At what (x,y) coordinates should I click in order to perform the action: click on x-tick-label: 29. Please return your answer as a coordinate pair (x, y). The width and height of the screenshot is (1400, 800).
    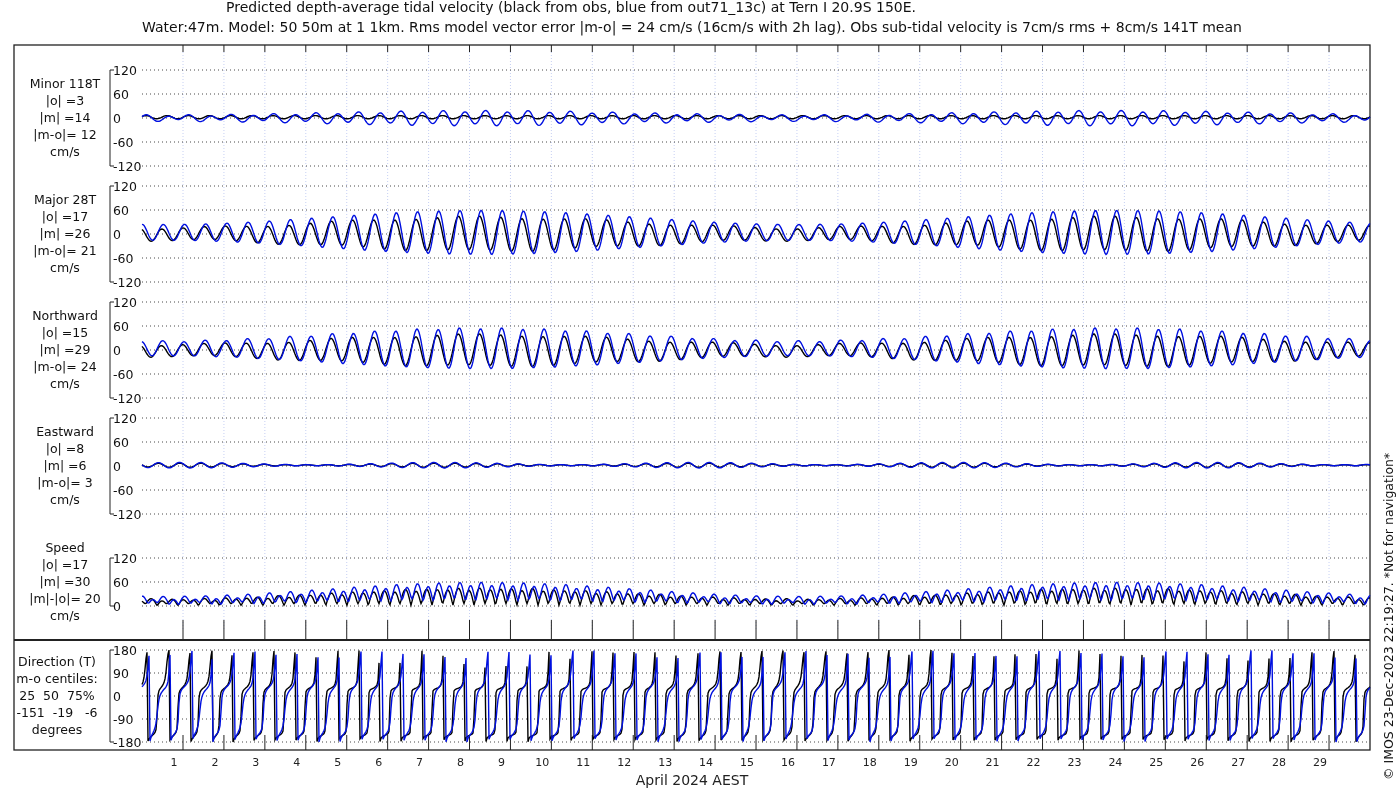
    Looking at the image, I should click on (1320, 762).